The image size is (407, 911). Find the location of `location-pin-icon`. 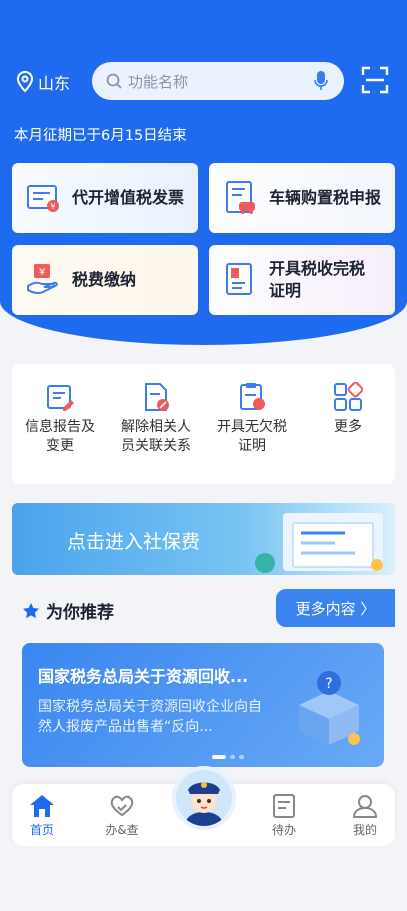

location-pin-icon is located at coordinates (25, 82).